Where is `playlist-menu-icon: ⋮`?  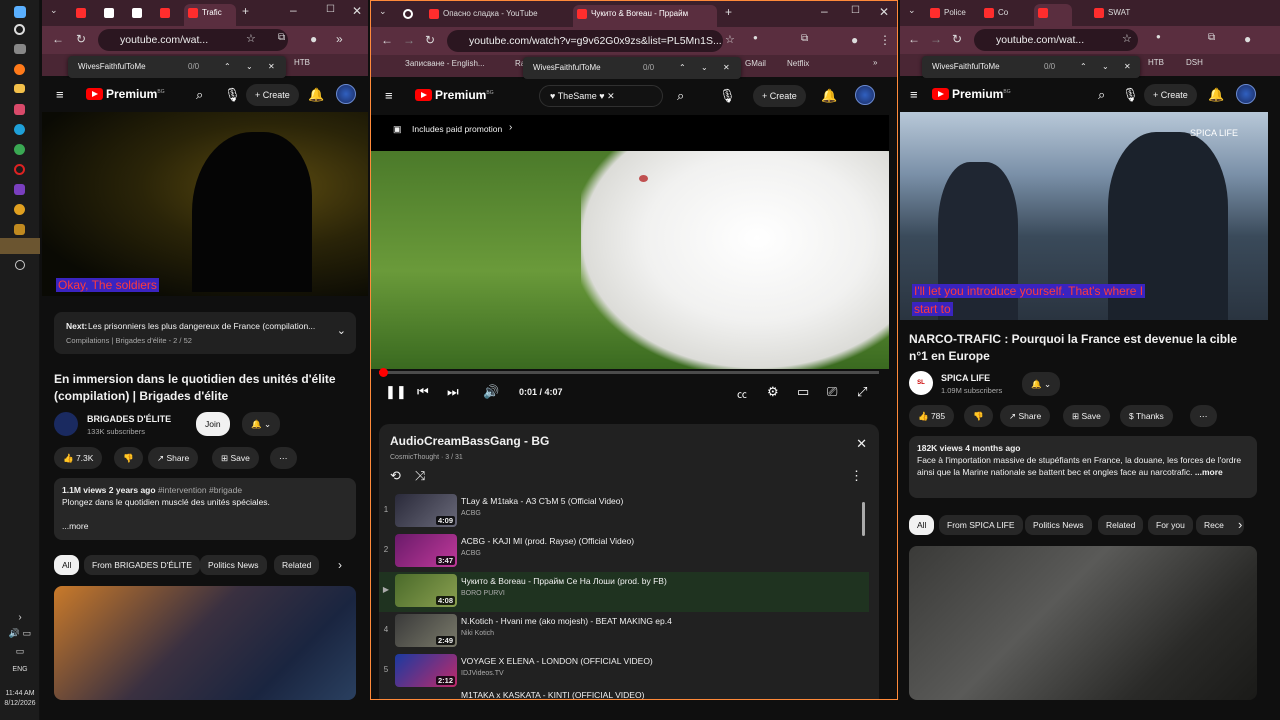 playlist-menu-icon: ⋮ is located at coordinates (856, 476).